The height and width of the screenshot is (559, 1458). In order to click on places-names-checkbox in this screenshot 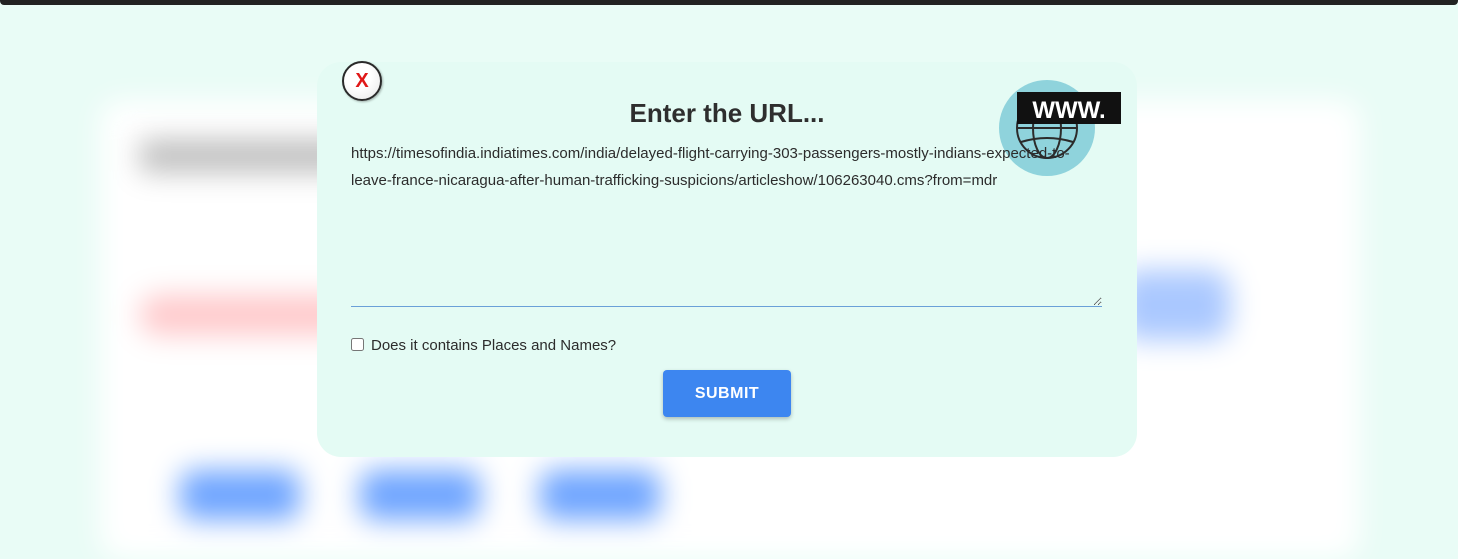, I will do `click(357, 344)`.